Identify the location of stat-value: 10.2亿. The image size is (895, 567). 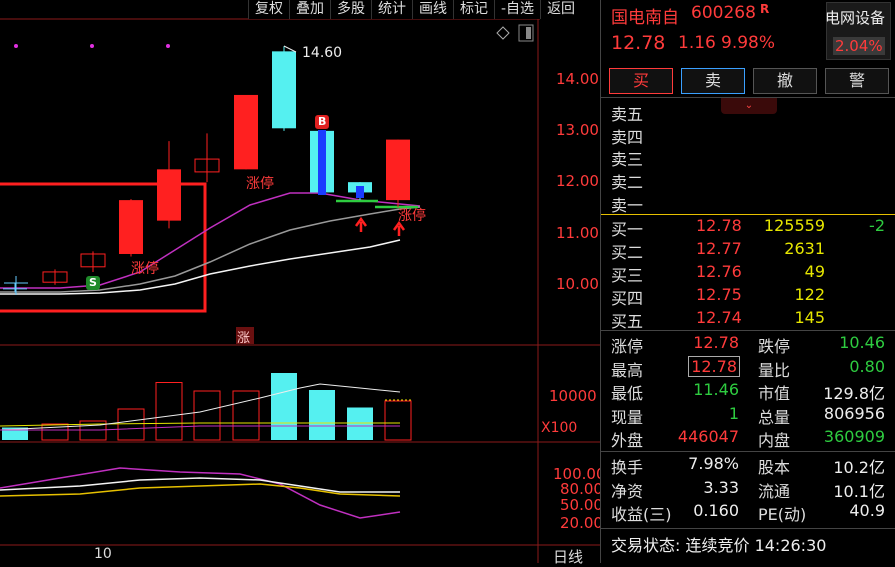
(859, 467).